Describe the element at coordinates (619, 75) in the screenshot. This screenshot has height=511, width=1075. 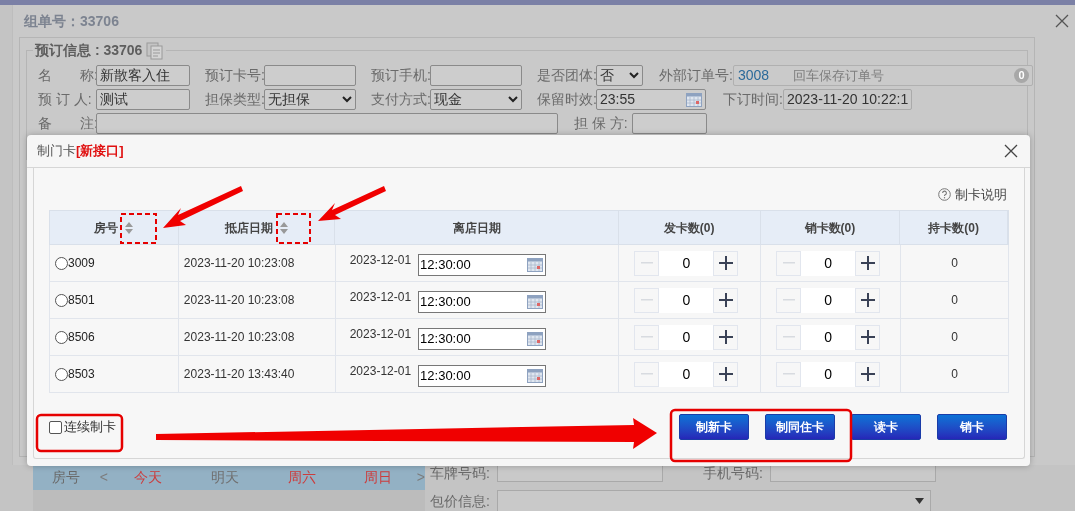
I see `select-field: 否` at that location.